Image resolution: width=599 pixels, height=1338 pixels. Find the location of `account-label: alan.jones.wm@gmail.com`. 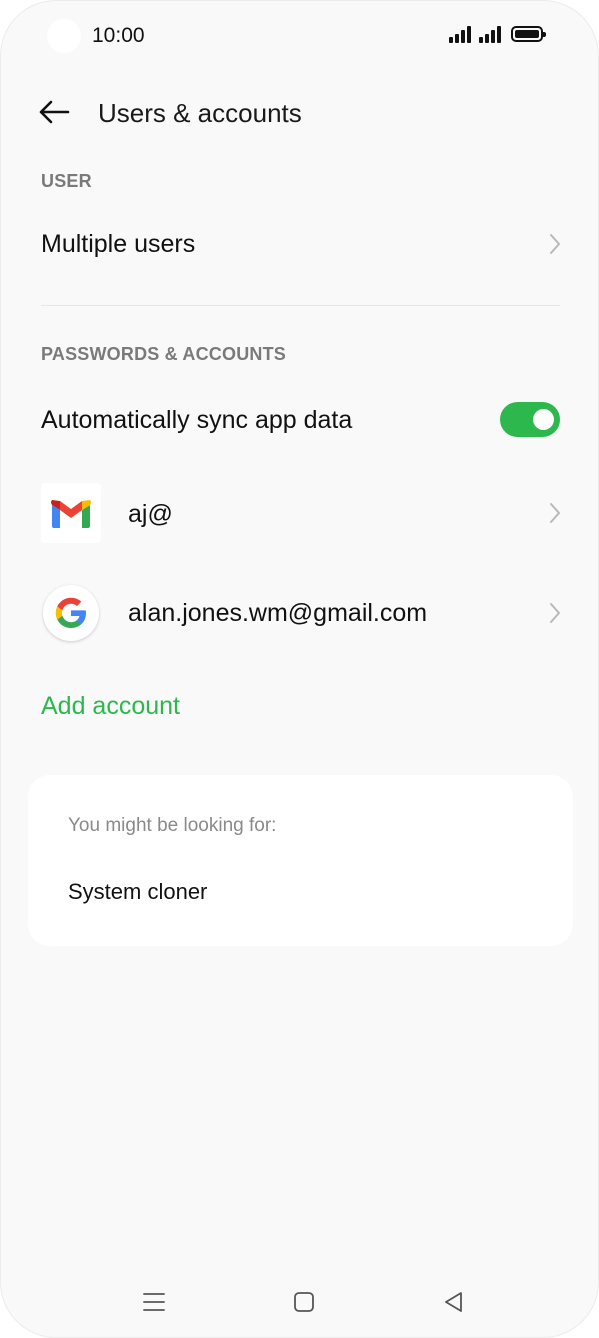

account-label: alan.jones.wm@gmail.com is located at coordinates (278, 613).